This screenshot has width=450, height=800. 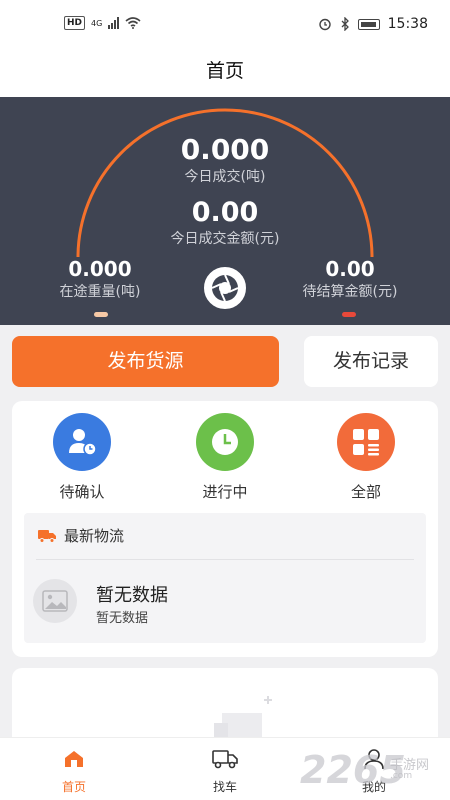 I want to click on app-logo-icon, so click(x=225, y=288).